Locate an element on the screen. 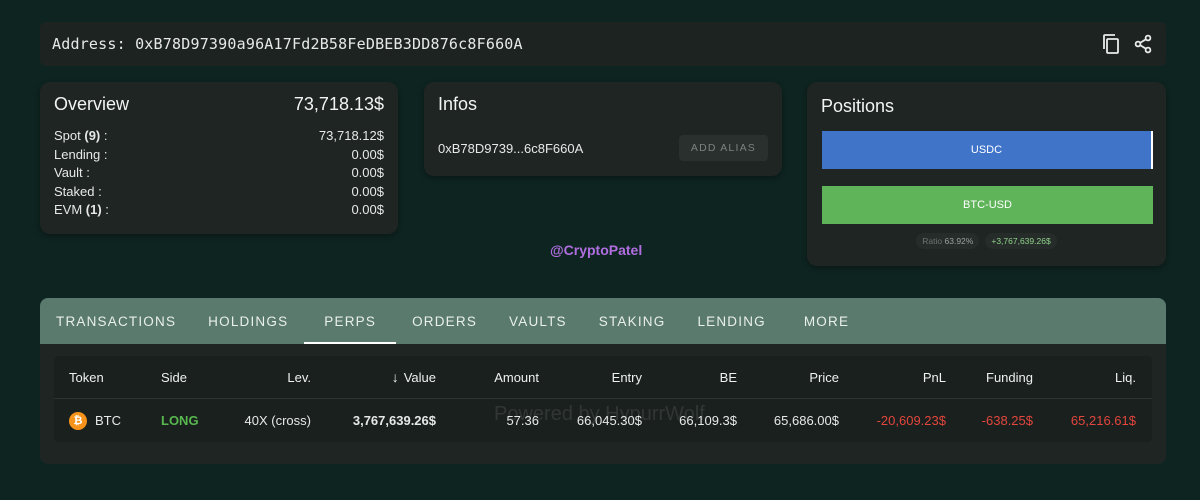 This screenshot has width=1200, height=500. column-header-be: BE is located at coordinates (700, 377).